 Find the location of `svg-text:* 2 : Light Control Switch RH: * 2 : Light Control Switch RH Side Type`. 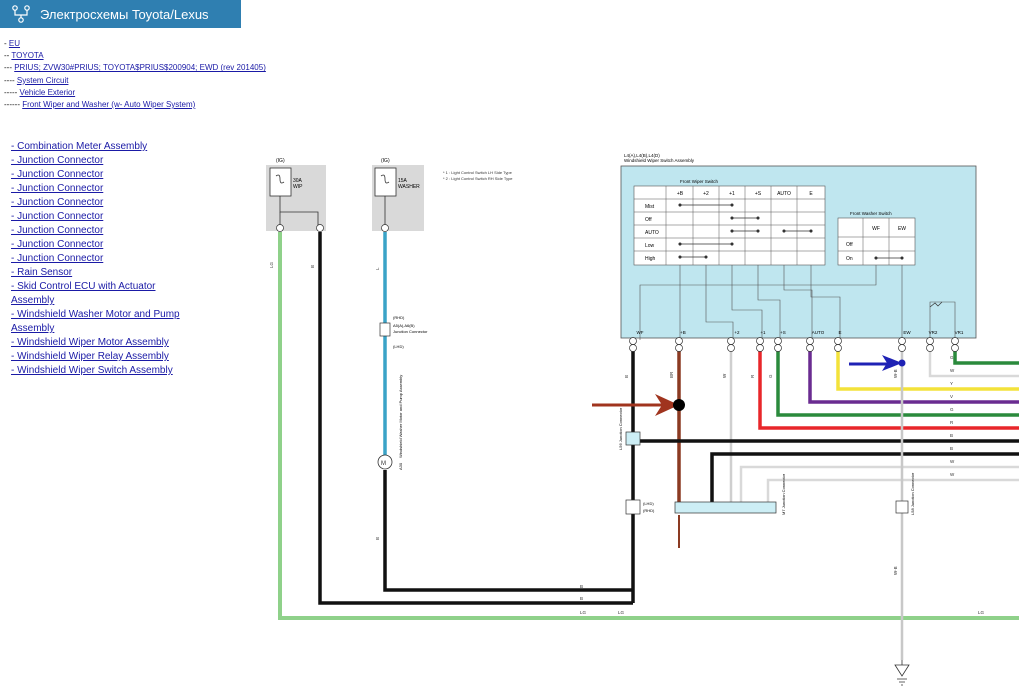

svg-text:* 2 : Light Control Switch RH: * 2 : Light Control Switch RH Side Type is located at coordinates (478, 178).